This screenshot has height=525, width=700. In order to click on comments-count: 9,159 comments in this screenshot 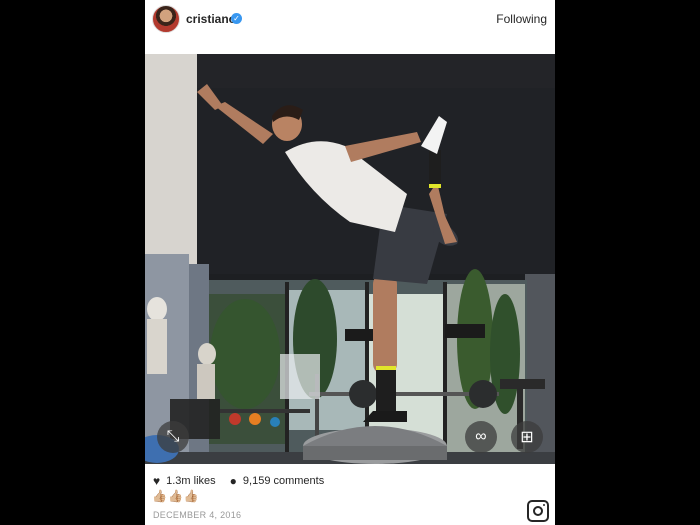, I will do `click(283, 481)`.